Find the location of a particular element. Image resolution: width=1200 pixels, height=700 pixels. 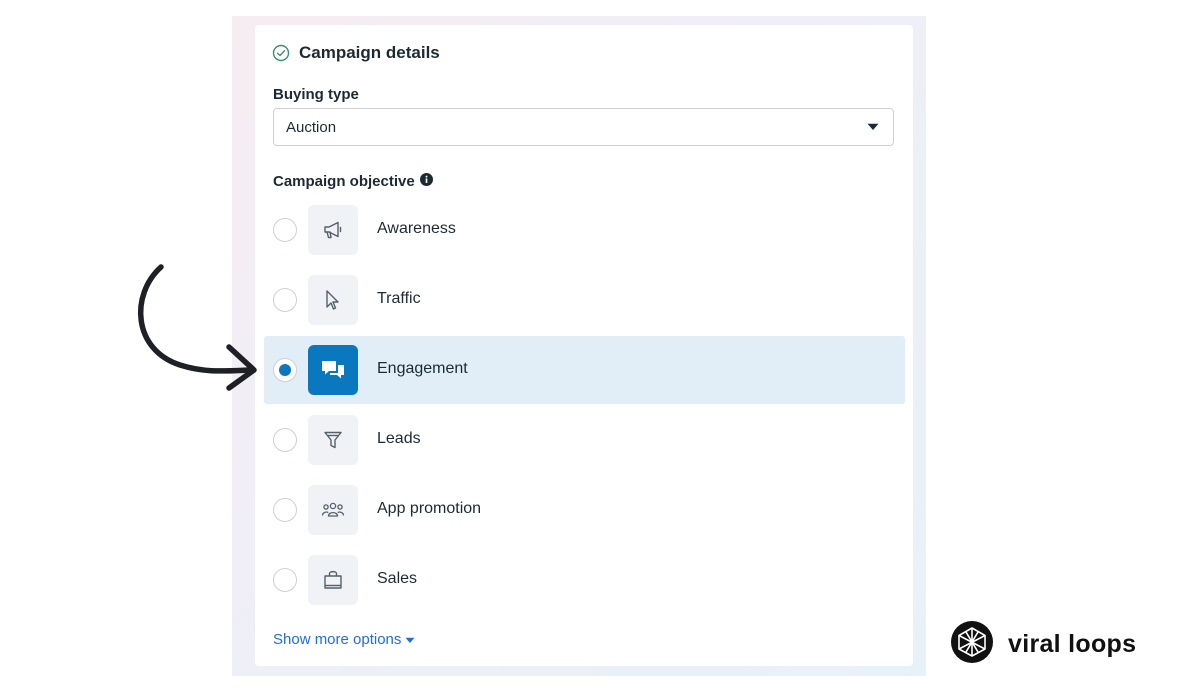

chat-bubbles-icon is located at coordinates (333, 370).